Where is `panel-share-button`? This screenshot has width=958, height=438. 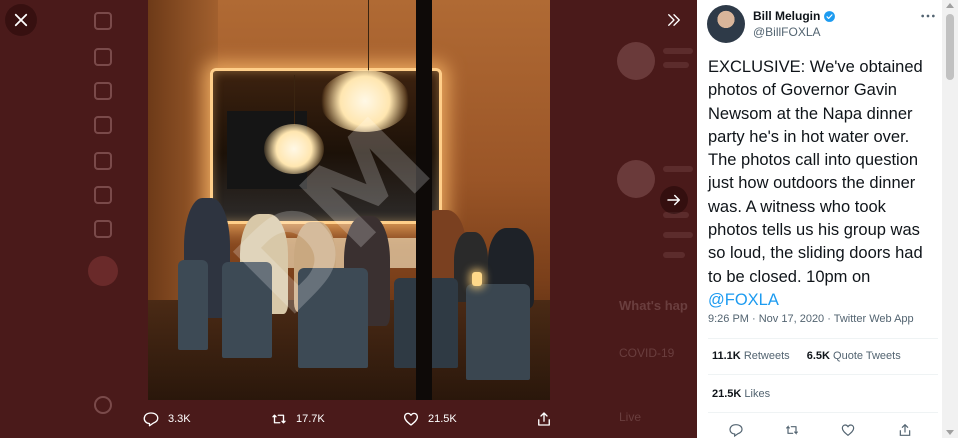
panel-share-button is located at coordinates (906, 430).